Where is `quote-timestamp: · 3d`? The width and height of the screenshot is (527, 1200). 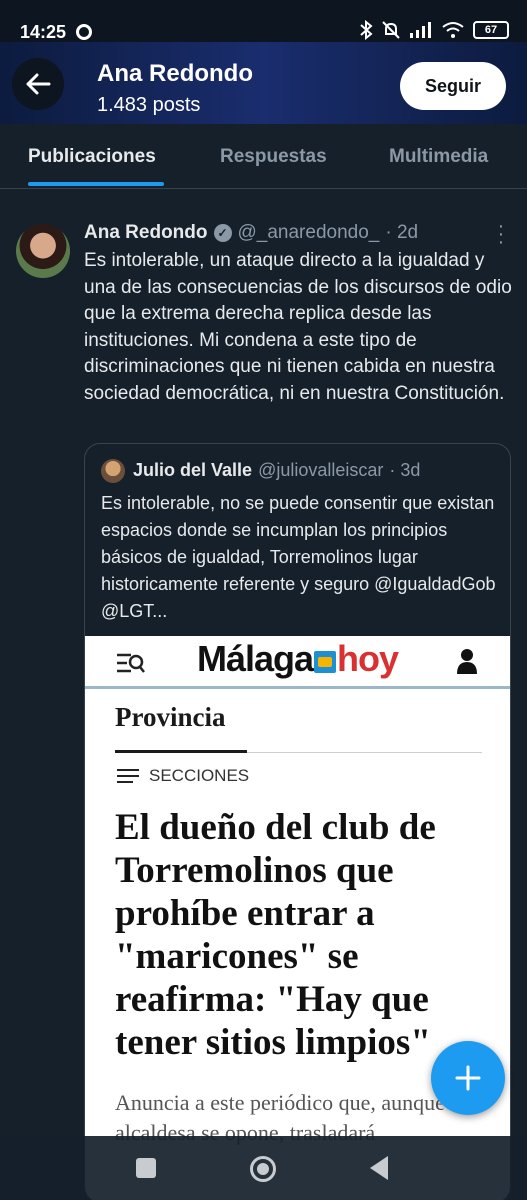
quote-timestamp: · 3d is located at coordinates (405, 470).